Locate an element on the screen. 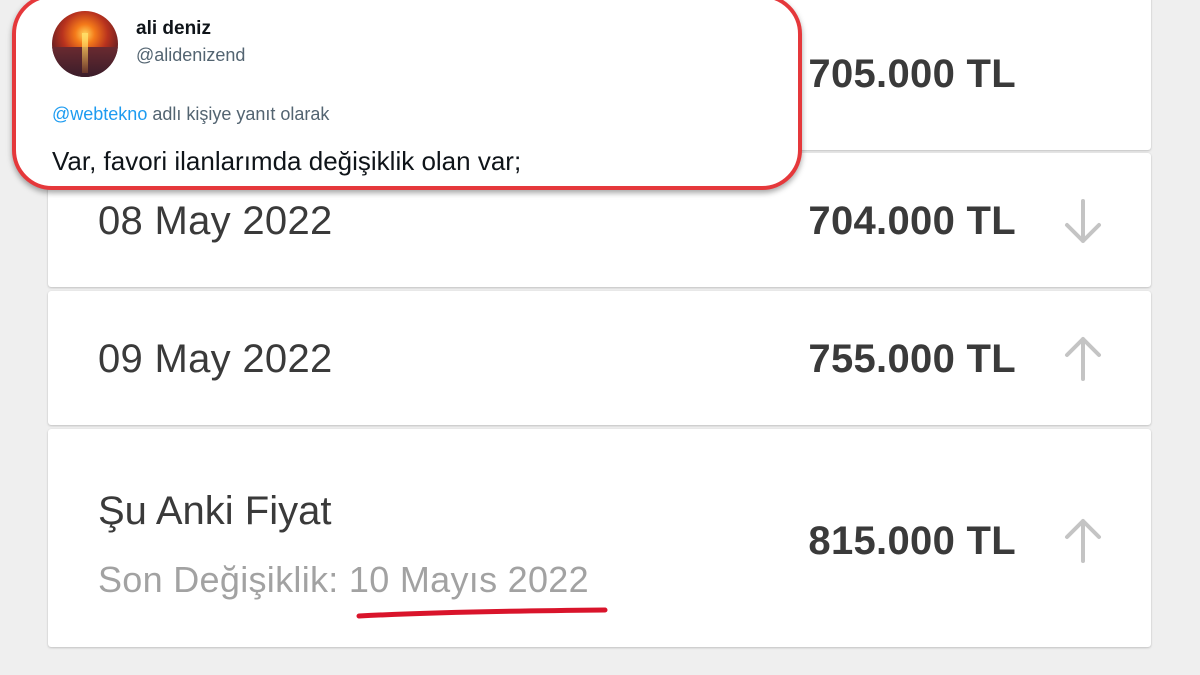  last-change-date: 10 Mayıs 2022 is located at coordinates (468, 579).